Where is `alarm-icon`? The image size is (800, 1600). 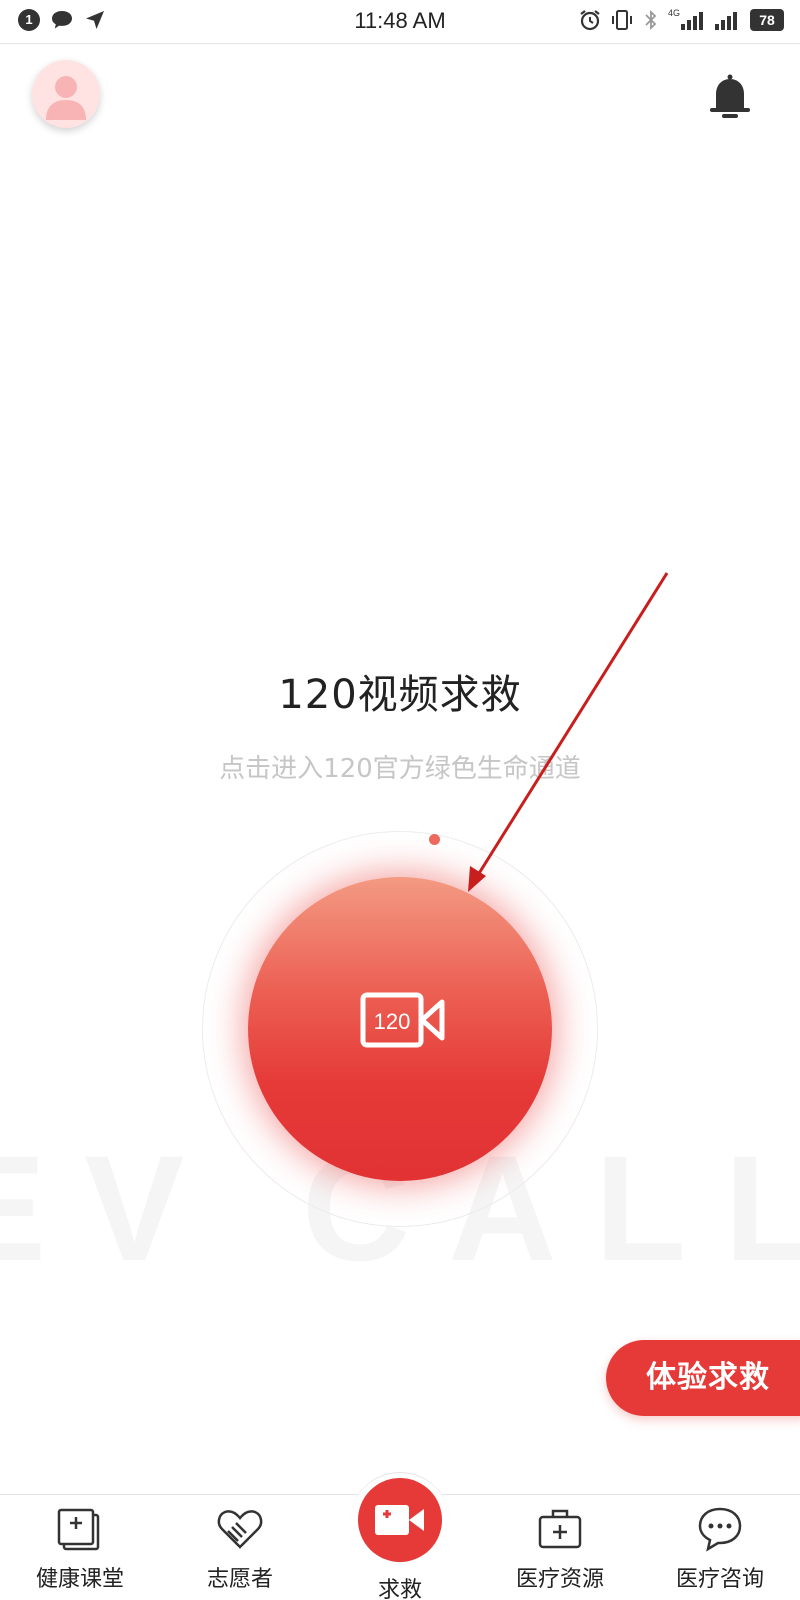 alarm-icon is located at coordinates (590, 20).